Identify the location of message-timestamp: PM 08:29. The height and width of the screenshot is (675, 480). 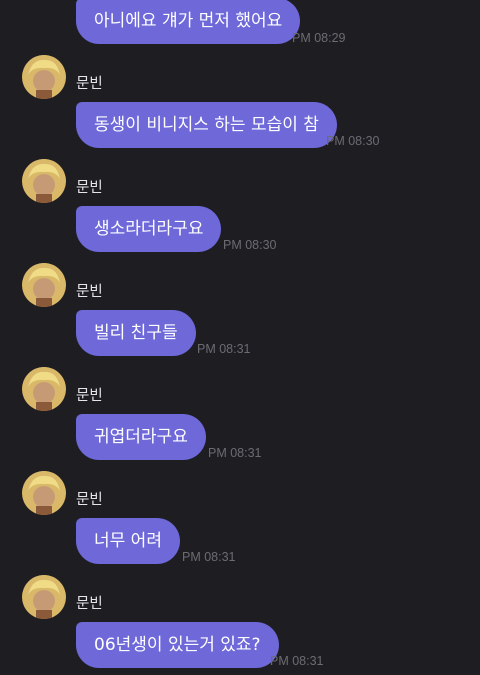
(319, 38).